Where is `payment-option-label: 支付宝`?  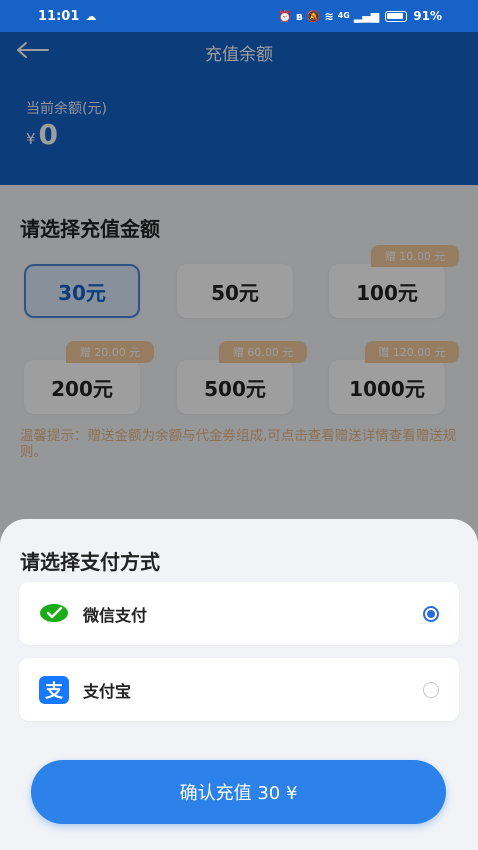 payment-option-label: 支付宝 is located at coordinates (107, 691).